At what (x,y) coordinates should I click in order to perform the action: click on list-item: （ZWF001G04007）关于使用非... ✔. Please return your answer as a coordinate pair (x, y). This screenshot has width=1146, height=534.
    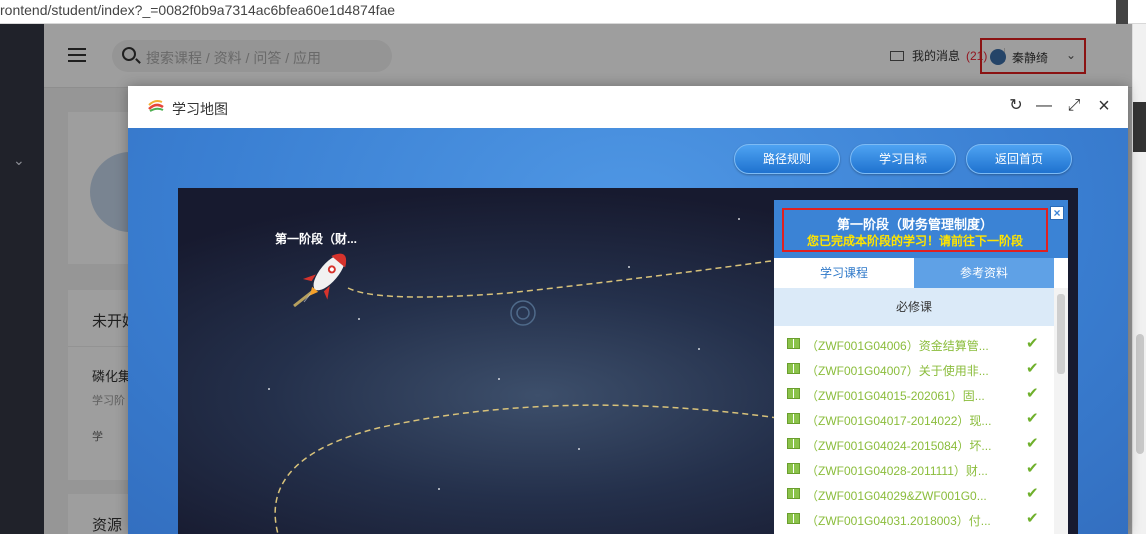
    Looking at the image, I should click on (914, 369).